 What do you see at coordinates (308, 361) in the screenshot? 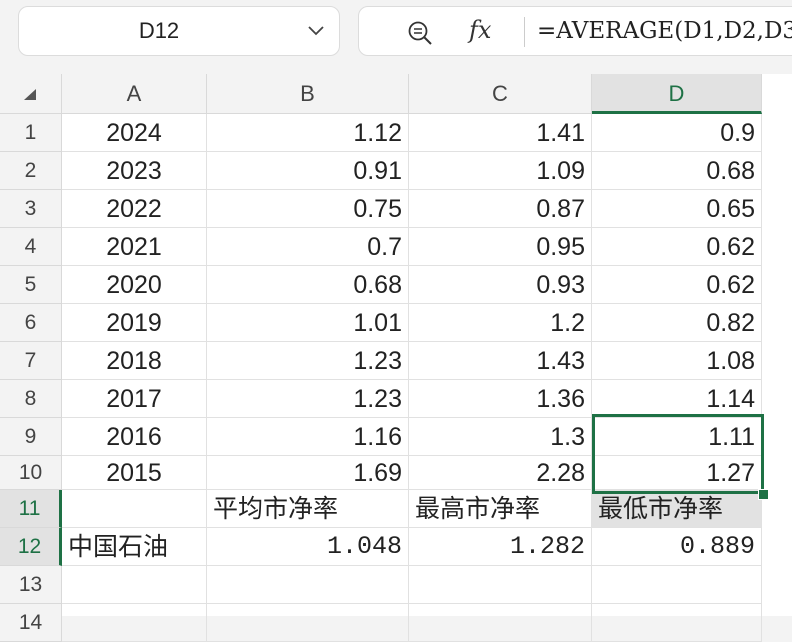
I see `cell-b7: 1.23` at bounding box center [308, 361].